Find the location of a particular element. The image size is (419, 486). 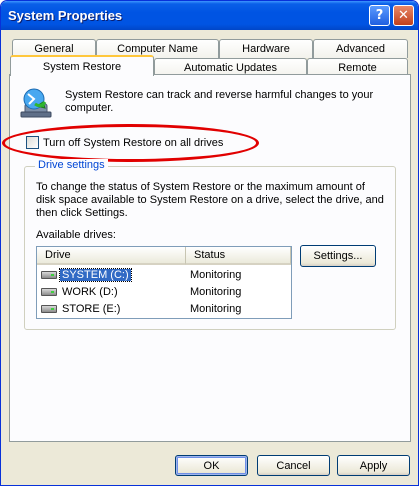

turn-off-checkbox is located at coordinates (32, 142).